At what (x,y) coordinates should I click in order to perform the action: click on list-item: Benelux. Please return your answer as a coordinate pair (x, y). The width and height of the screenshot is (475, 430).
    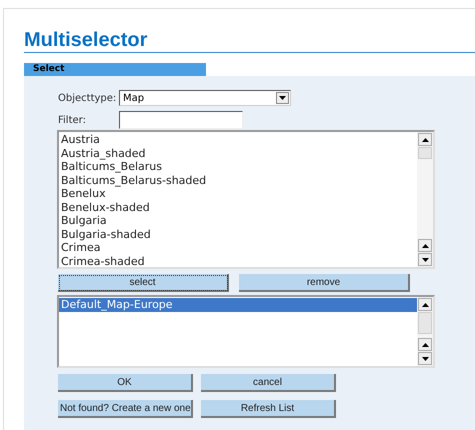
    Looking at the image, I should click on (238, 193).